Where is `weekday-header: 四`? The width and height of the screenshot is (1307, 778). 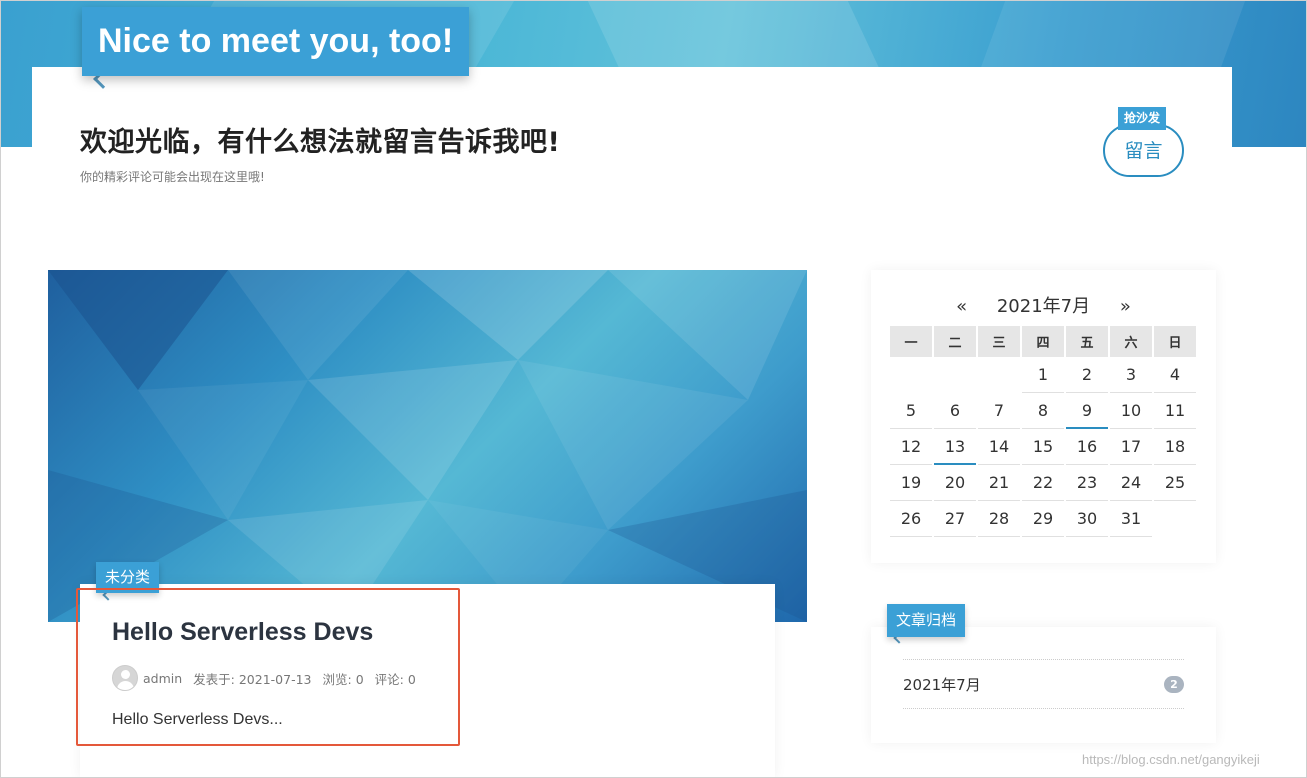
weekday-header: 四 is located at coordinates (1043, 341).